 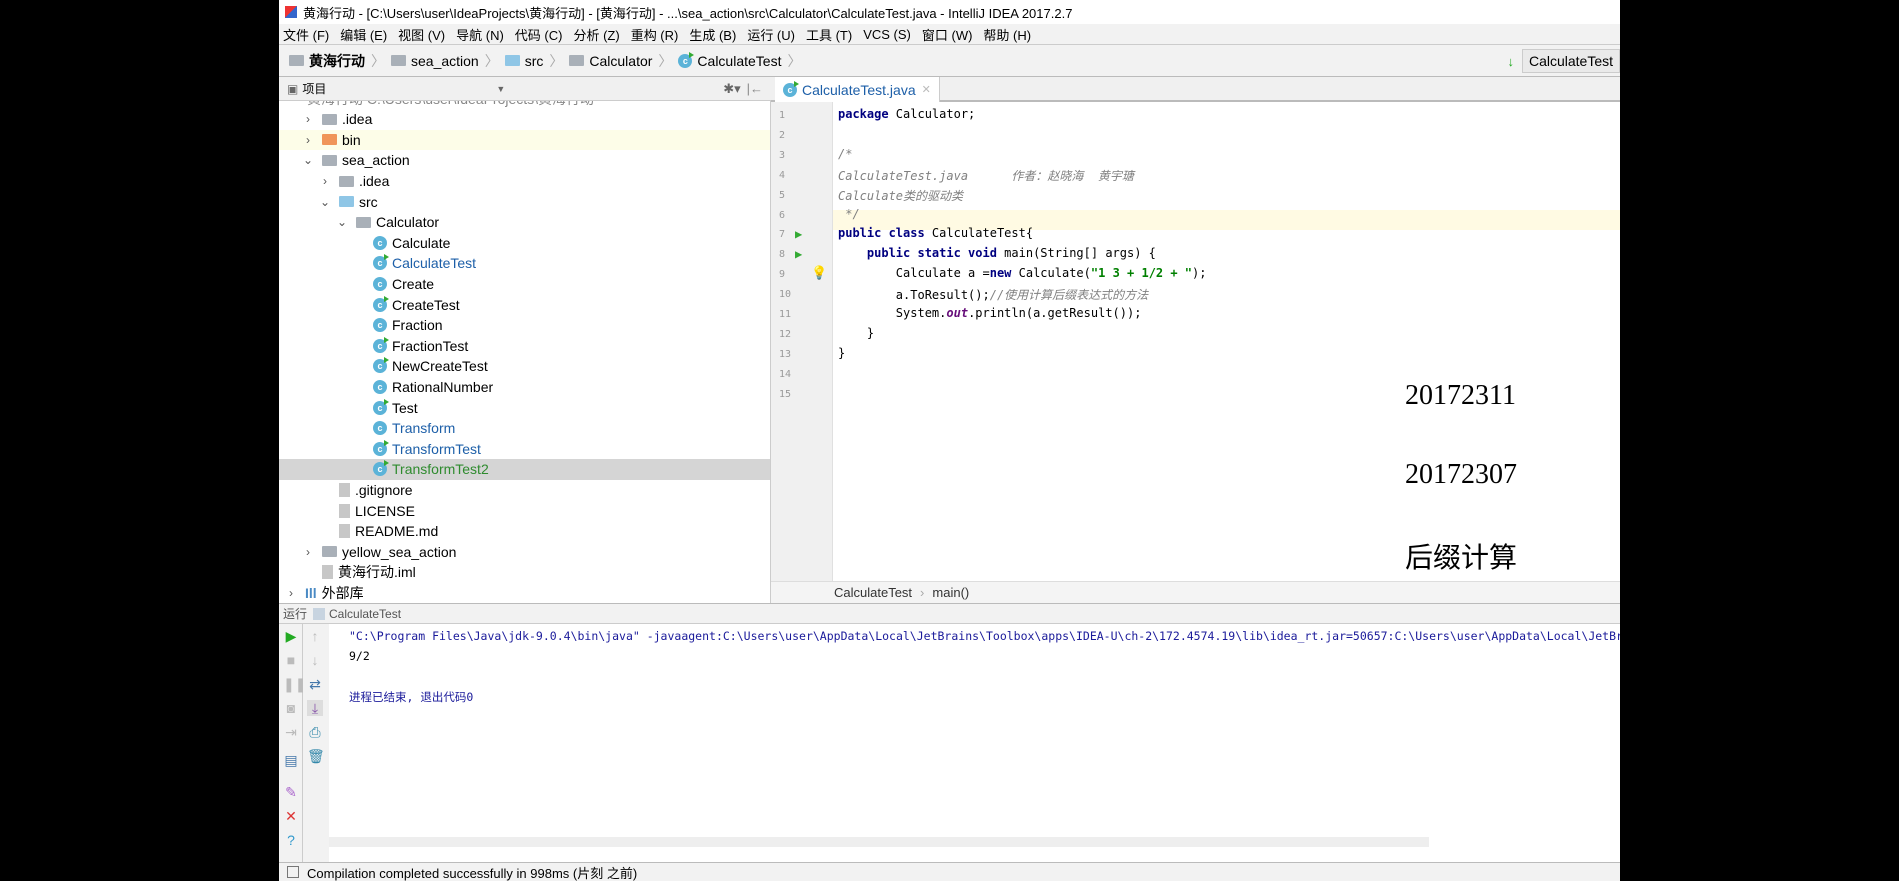 I want to click on tree-item: c CalculateTest, so click(x=524, y=263).